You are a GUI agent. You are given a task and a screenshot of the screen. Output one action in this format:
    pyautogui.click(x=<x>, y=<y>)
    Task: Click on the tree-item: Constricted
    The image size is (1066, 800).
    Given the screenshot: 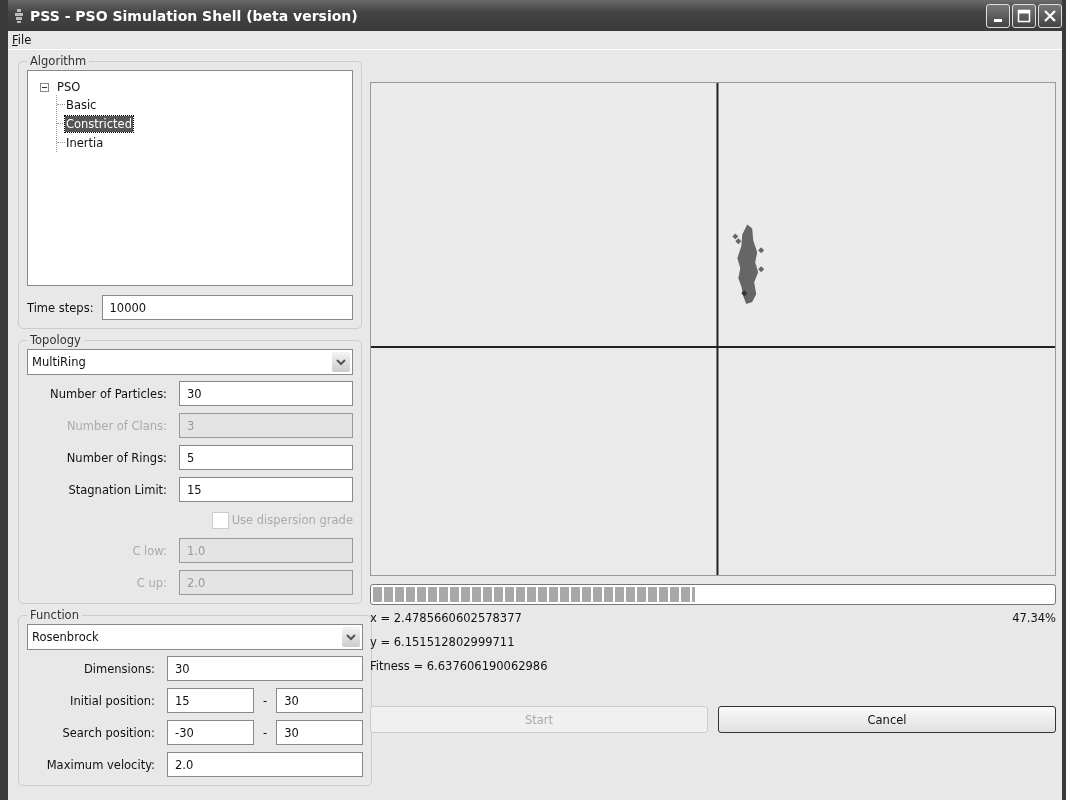 What is the action you would take?
    pyautogui.click(x=99, y=123)
    